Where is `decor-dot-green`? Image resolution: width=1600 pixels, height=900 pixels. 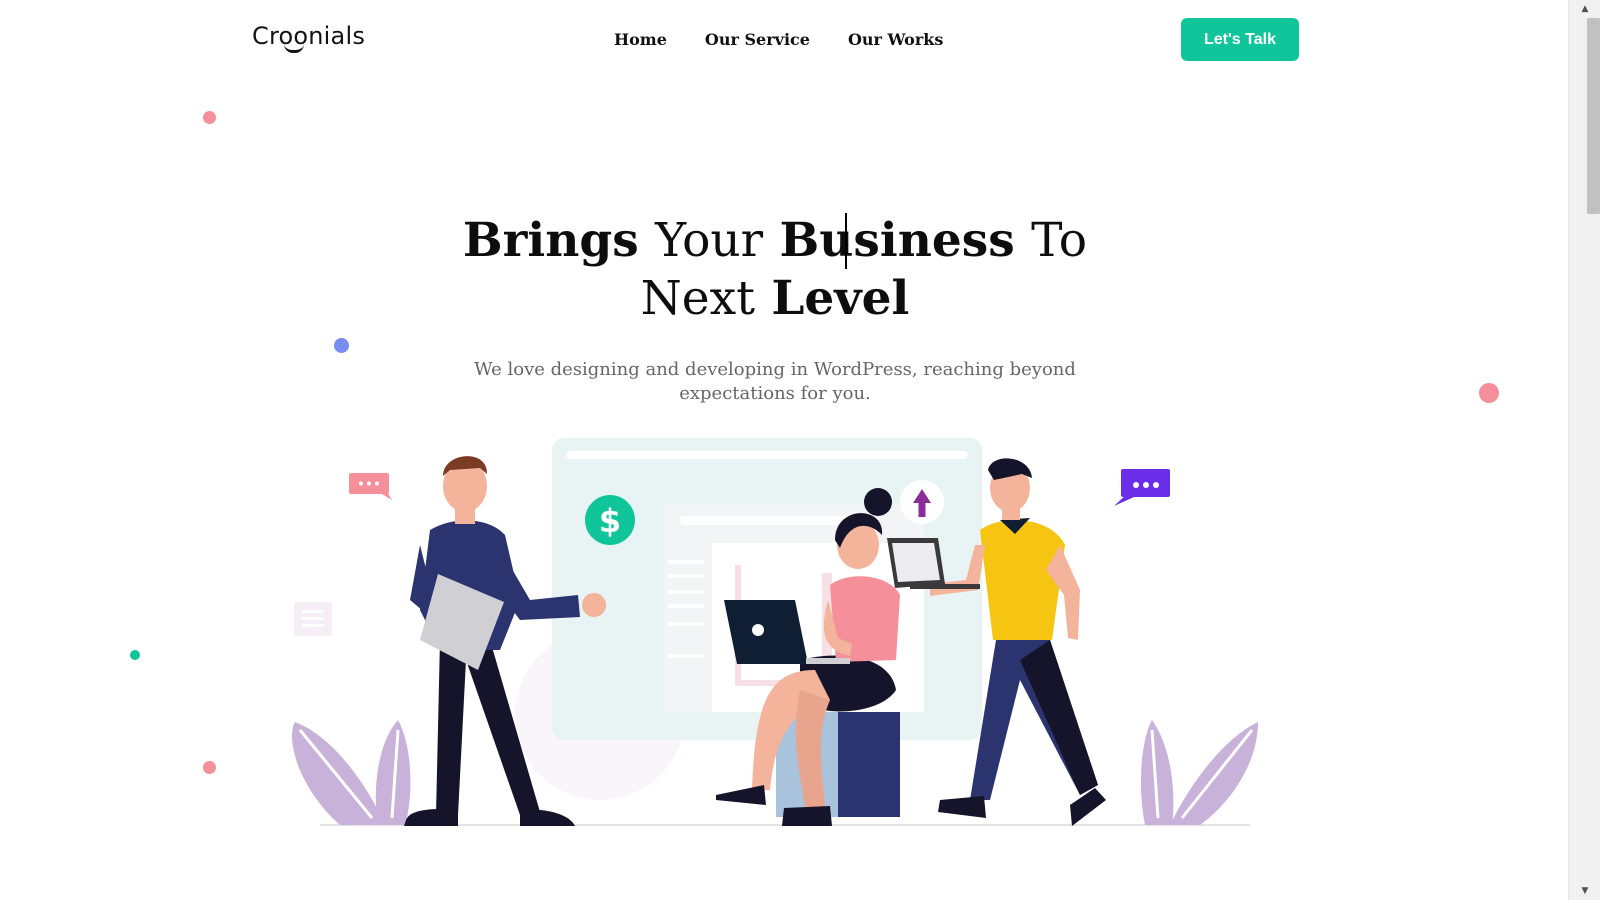 decor-dot-green is located at coordinates (135, 655).